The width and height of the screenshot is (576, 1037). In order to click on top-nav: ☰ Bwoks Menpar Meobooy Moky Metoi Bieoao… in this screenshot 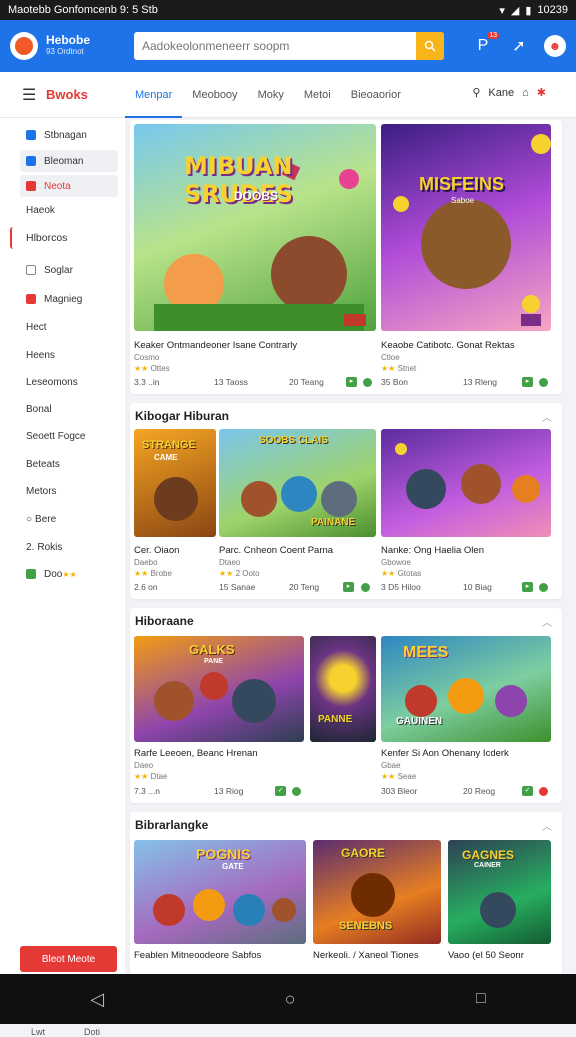, I will do `click(288, 95)`.